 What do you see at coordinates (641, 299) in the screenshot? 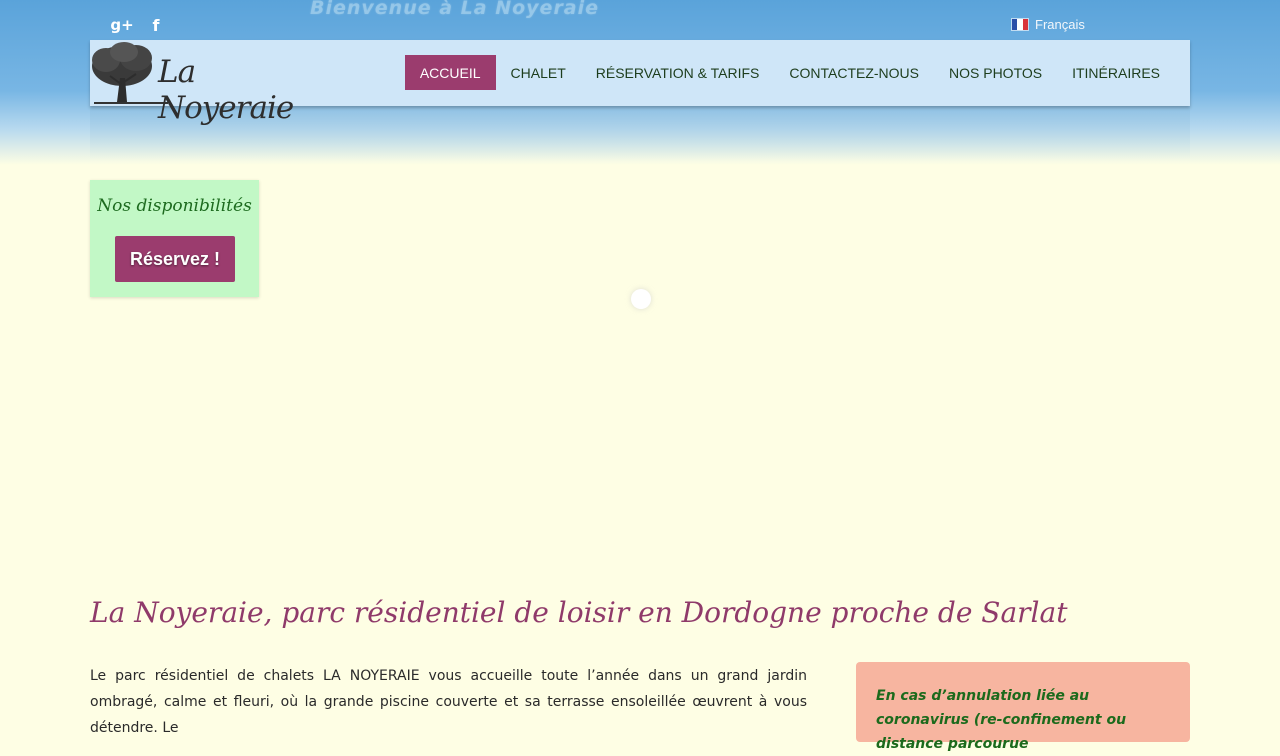
I see `loading-spinner-icon` at bounding box center [641, 299].